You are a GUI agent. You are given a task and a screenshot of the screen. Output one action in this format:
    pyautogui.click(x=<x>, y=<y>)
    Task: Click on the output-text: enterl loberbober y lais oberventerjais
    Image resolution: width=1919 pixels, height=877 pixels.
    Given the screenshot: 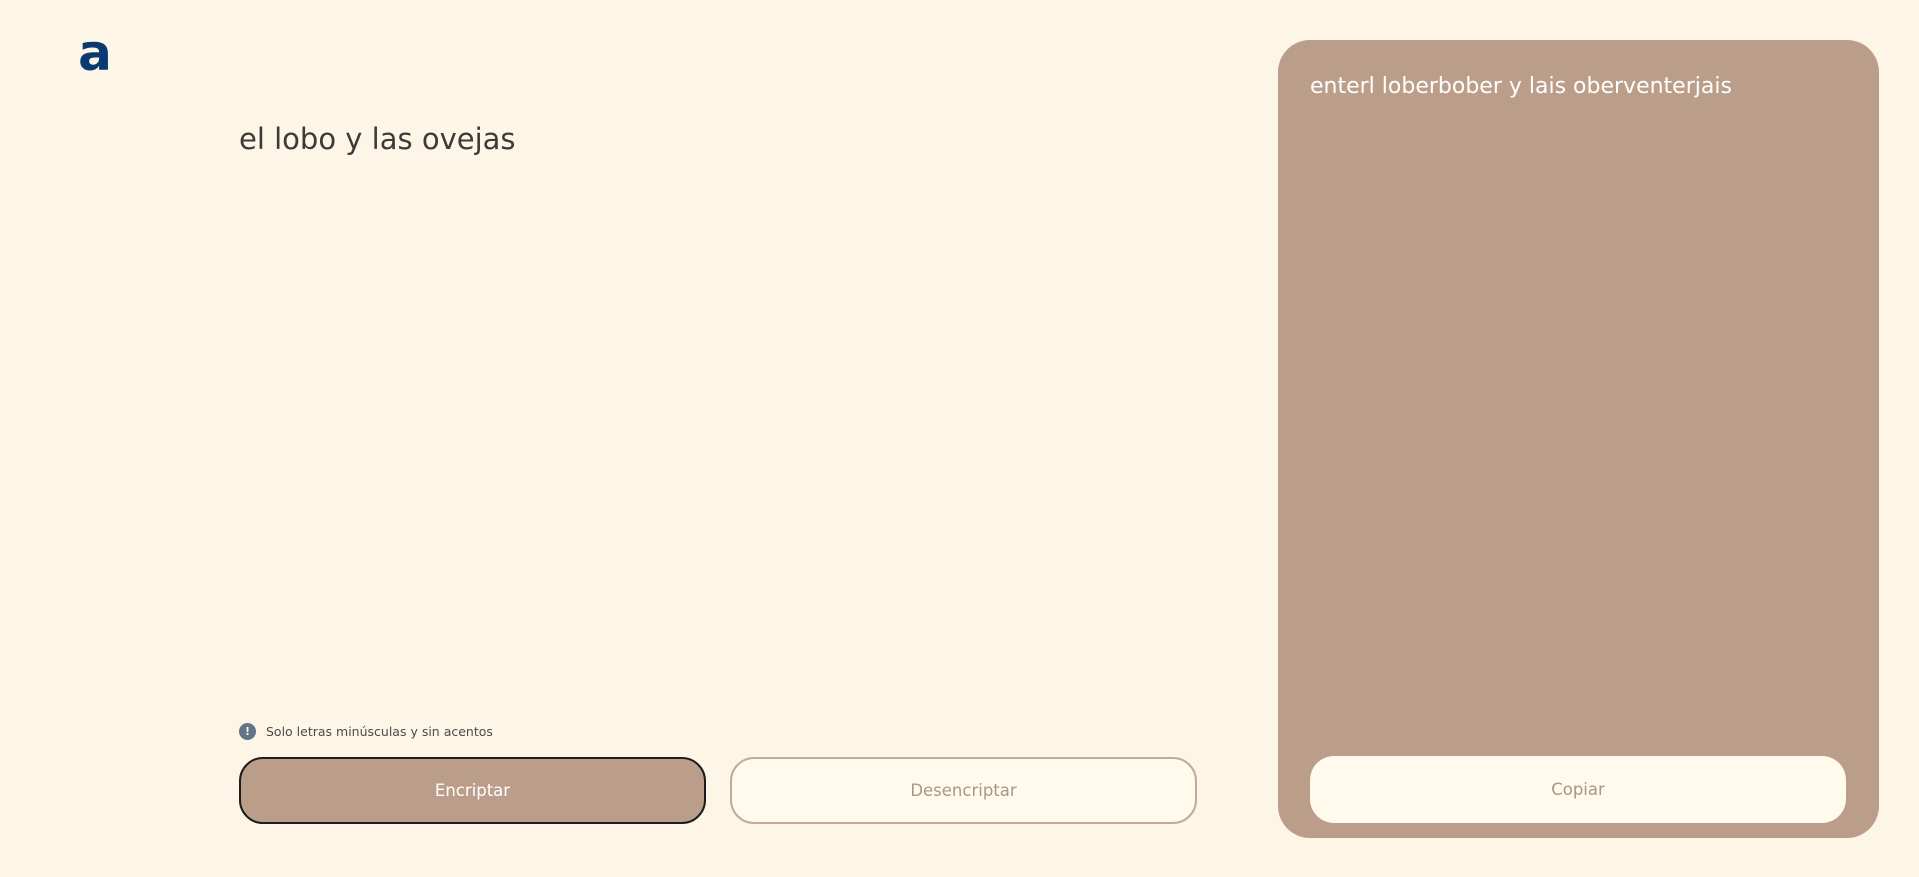 What is the action you would take?
    pyautogui.click(x=1521, y=86)
    